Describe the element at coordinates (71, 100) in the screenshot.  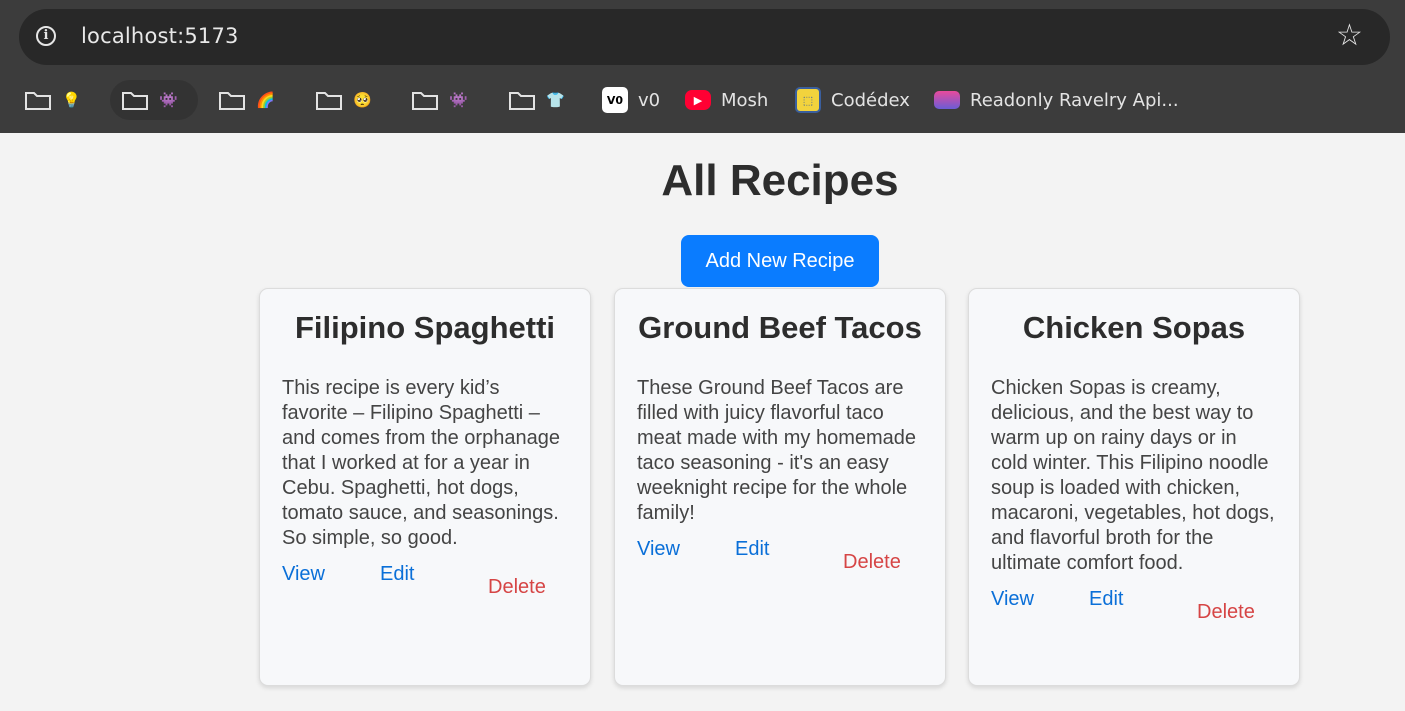
I see `bookmark-emoji: 💡` at that location.